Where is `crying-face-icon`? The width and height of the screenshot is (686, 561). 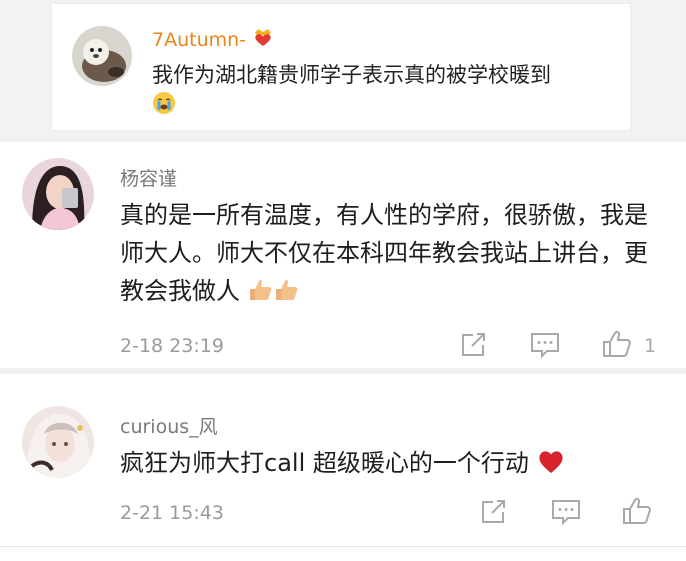 crying-face-icon is located at coordinates (164, 107).